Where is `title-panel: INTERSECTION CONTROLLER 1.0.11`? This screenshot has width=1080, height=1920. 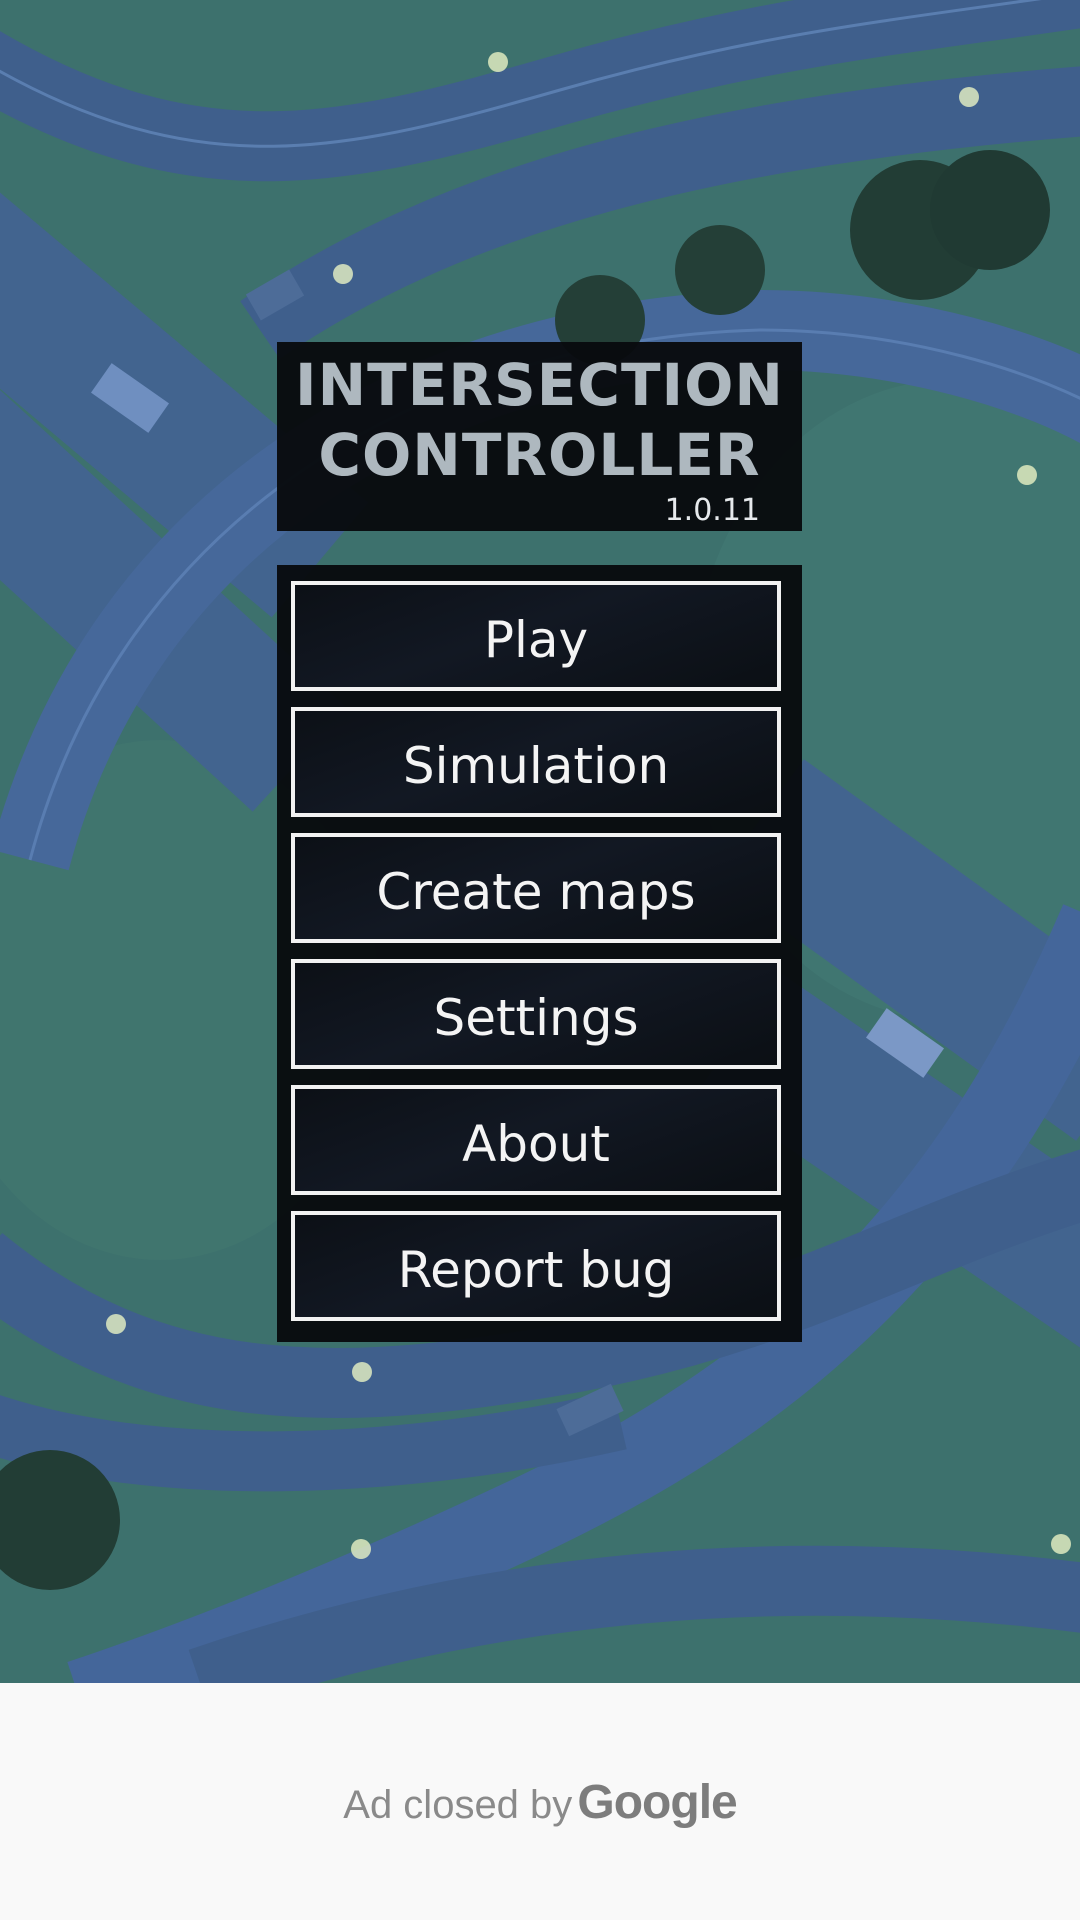
title-panel: INTERSECTION CONTROLLER 1.0.11 is located at coordinates (539, 436).